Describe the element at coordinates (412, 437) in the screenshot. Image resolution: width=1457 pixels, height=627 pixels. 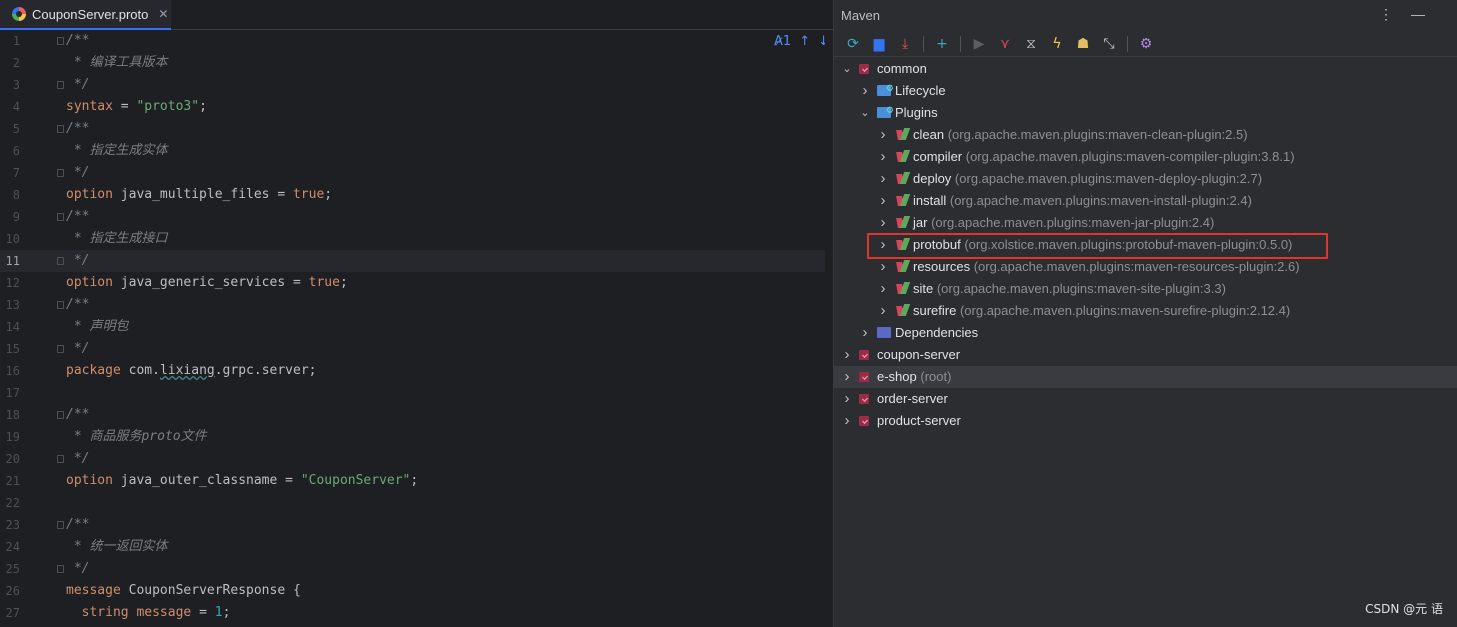
I see `code-line: 19 * 商品服务proto文件` at that location.